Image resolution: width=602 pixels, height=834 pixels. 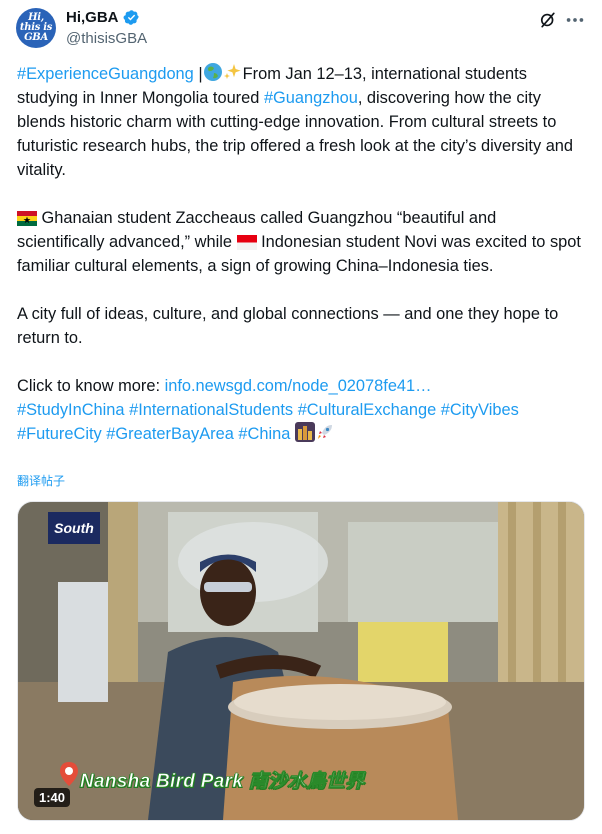 What do you see at coordinates (264, 434) in the screenshot?
I see `hashtag-china: #China` at bounding box center [264, 434].